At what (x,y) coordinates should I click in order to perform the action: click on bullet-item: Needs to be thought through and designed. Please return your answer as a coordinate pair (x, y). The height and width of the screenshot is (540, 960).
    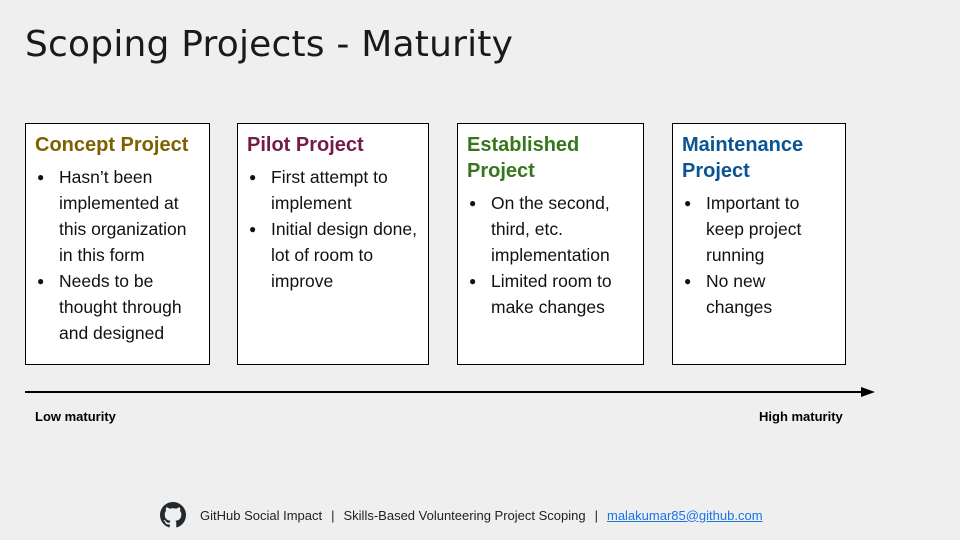
    Looking at the image, I should click on (117, 307).